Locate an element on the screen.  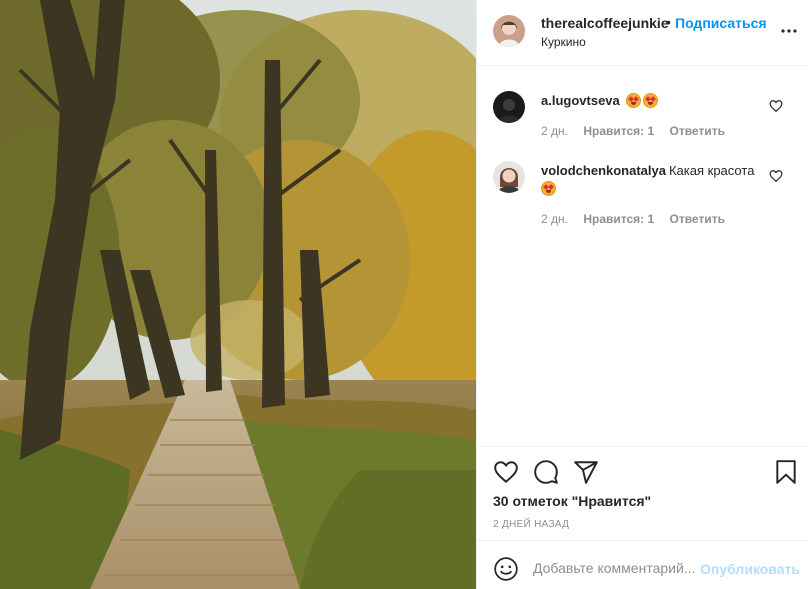
likes-count: 30 отметок "Нравится" is located at coordinates (572, 501).